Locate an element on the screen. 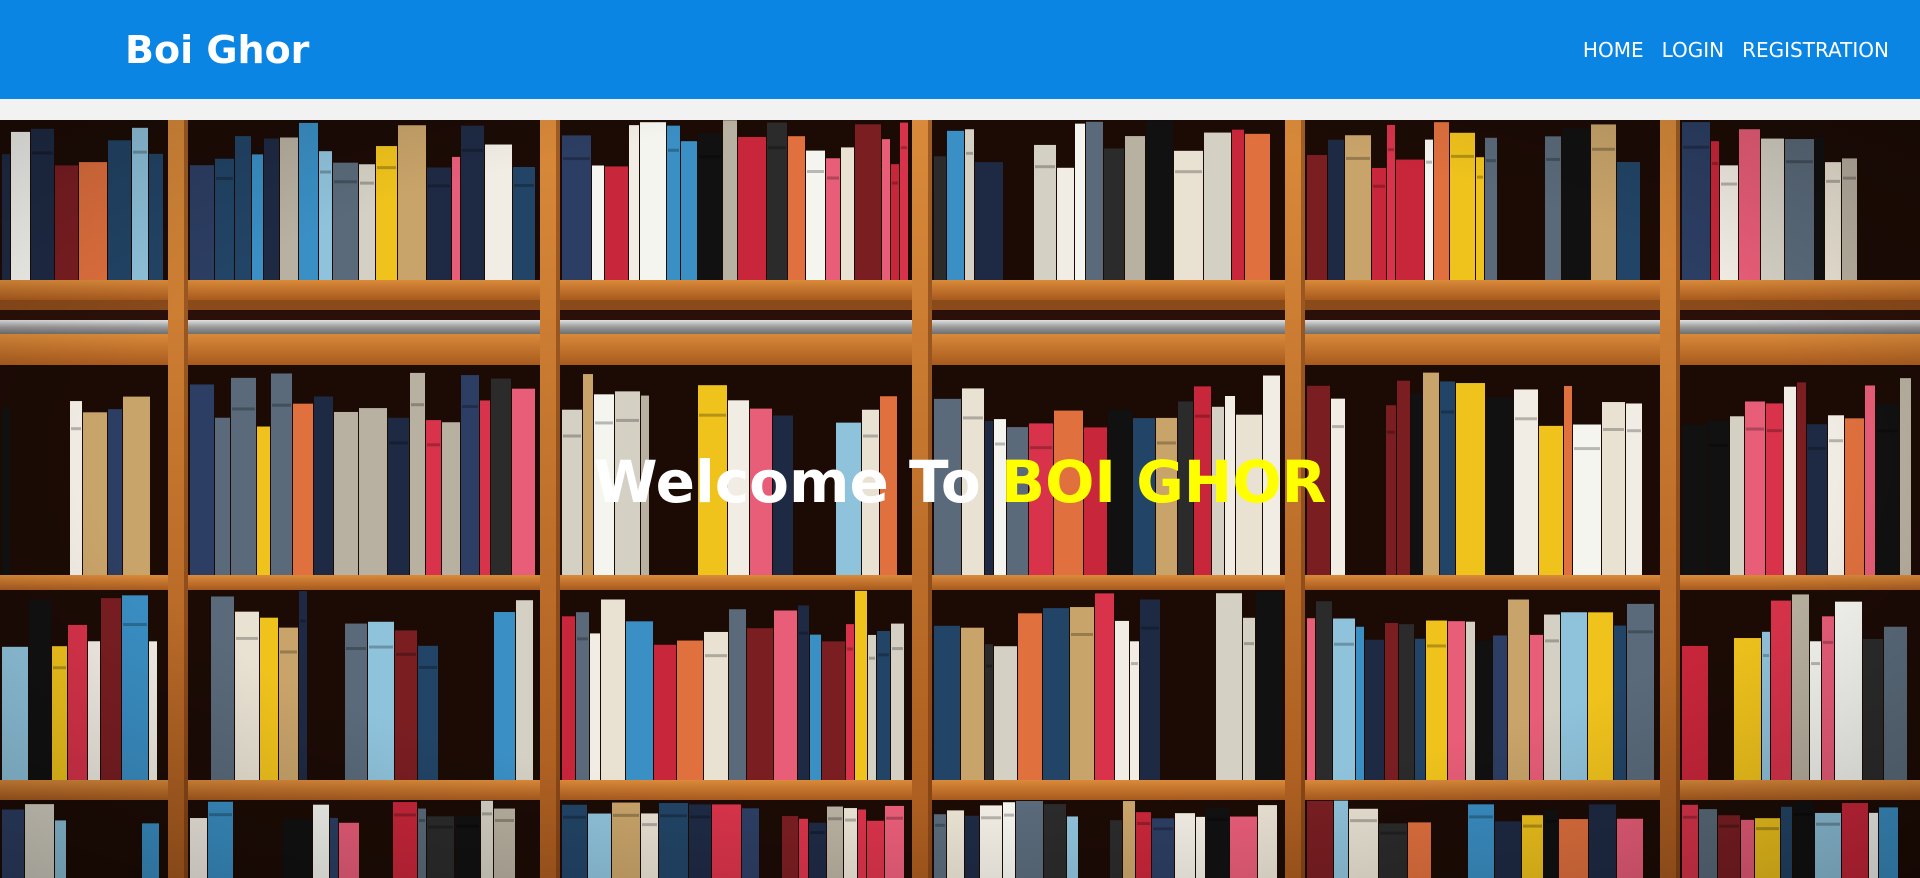 The height and width of the screenshot is (878, 1920). nav-item-home: HOME is located at coordinates (1613, 50).